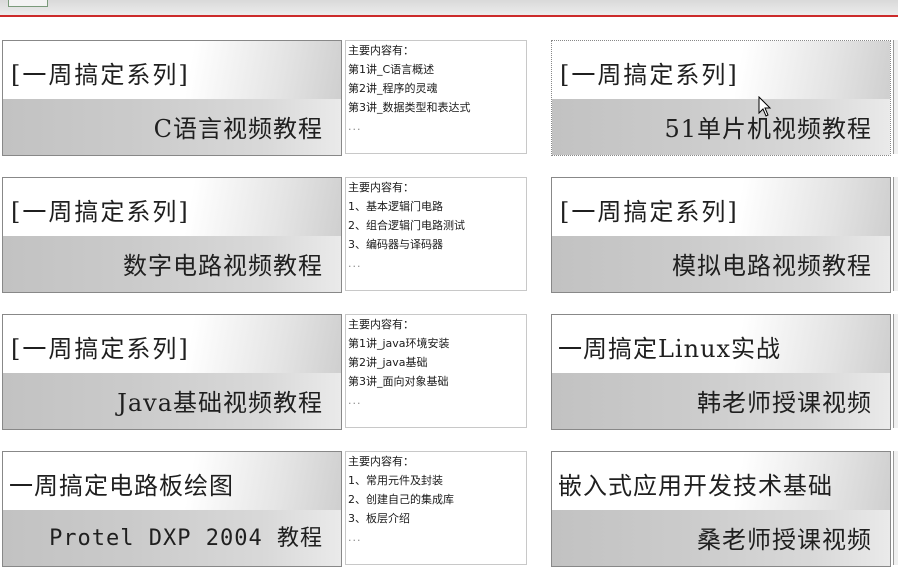 This screenshot has height=567, width=898. I want to click on course-series-label: 一周搞定Linux实战, so click(670, 349).